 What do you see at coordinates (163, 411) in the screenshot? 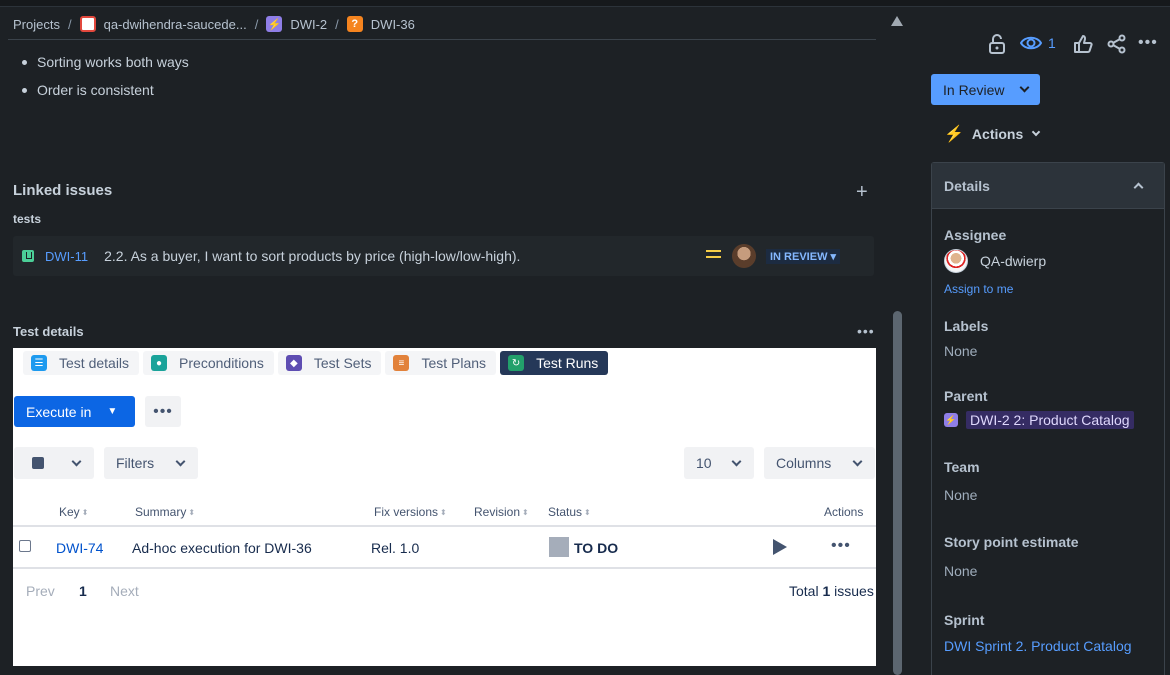
I see `more-actions-button: •••` at bounding box center [163, 411].